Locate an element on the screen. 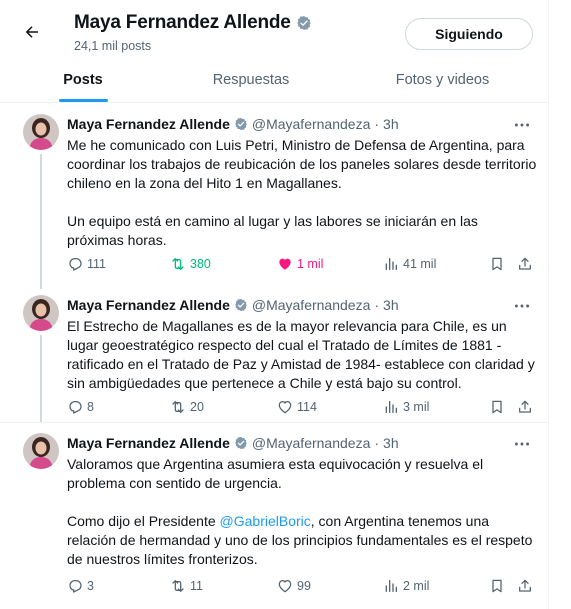 The width and height of the screenshot is (571, 609). views-button: 41 mil is located at coordinates (409, 264).